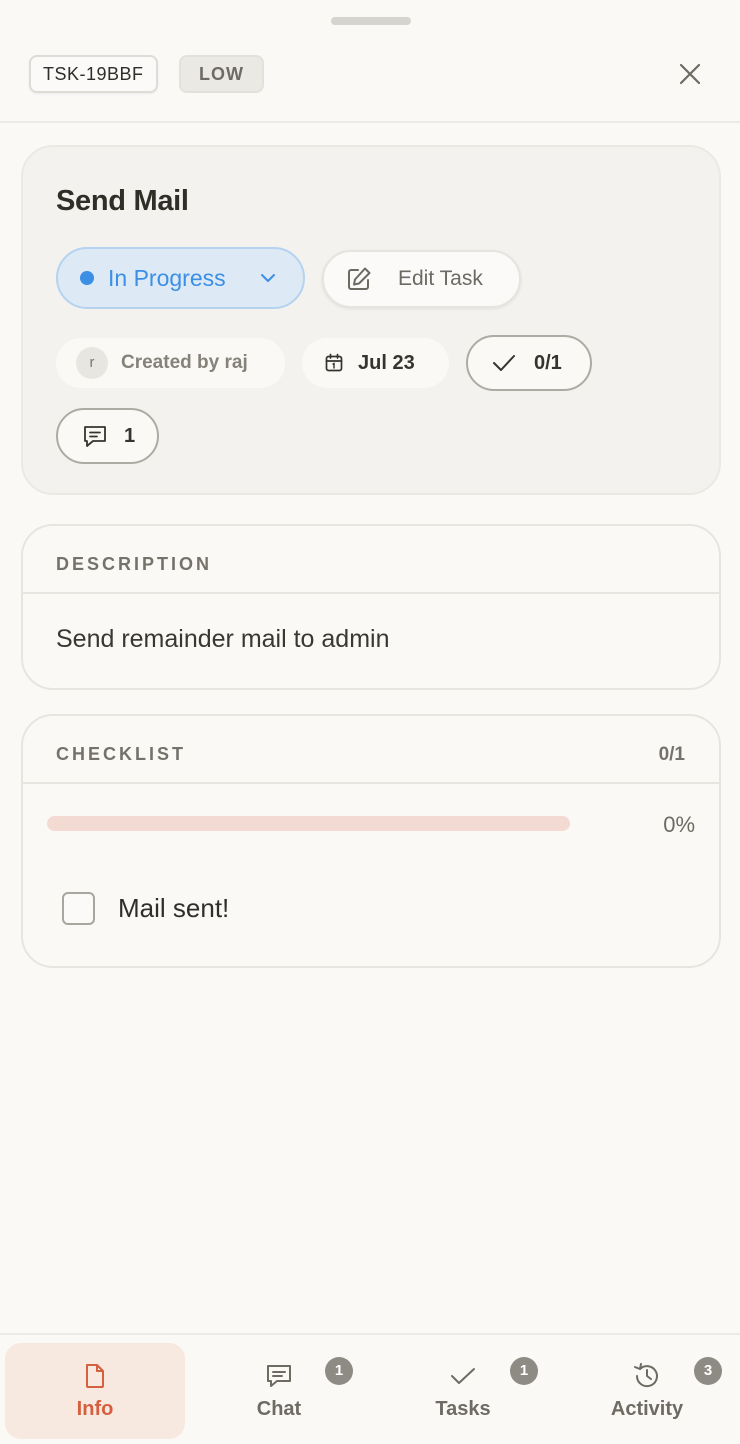 Image resolution: width=740 pixels, height=1444 pixels. Describe the element at coordinates (371, 750) in the screenshot. I see `checklist-header: CHECKLIST 0/1` at that location.